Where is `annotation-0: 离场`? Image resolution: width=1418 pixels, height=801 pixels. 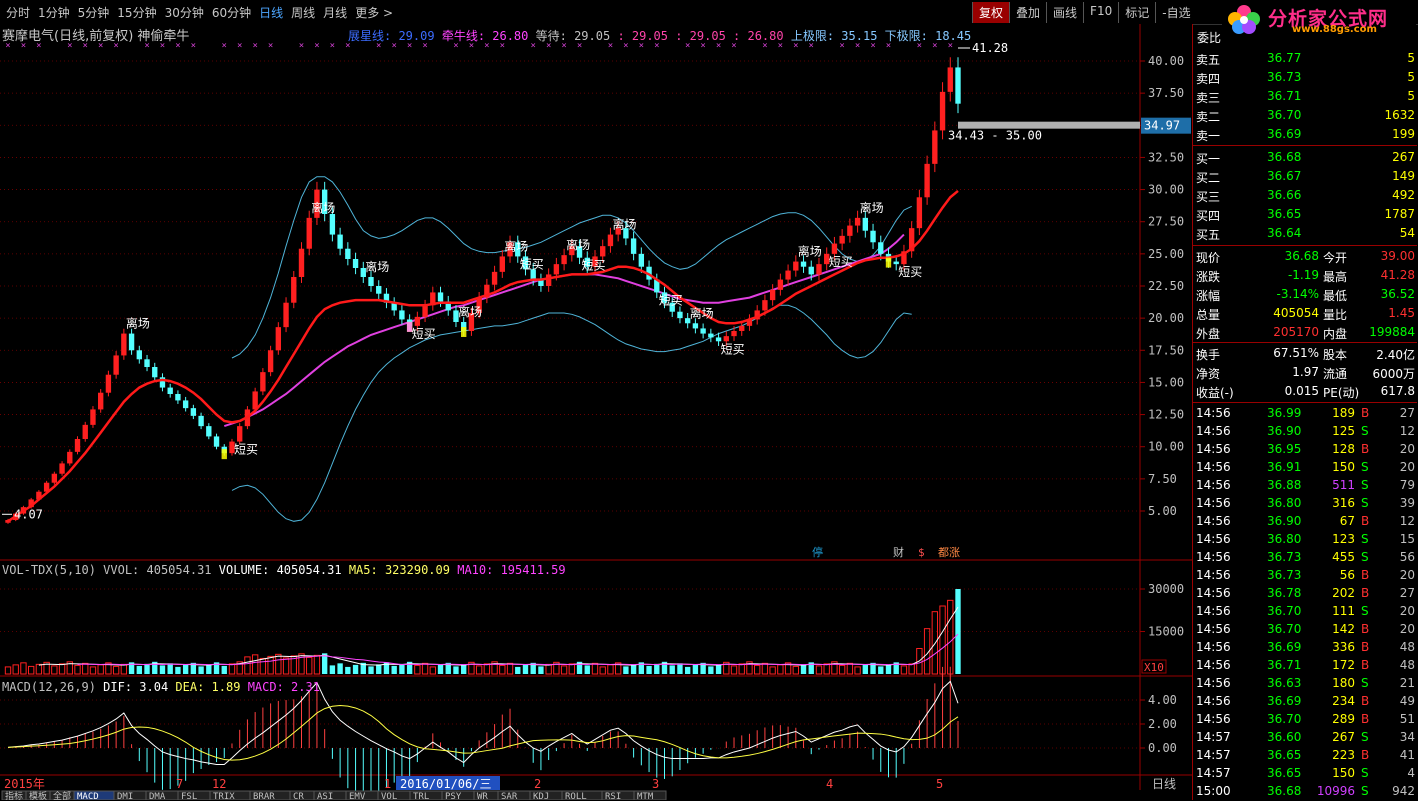 annotation-0: 离场 is located at coordinates (138, 323).